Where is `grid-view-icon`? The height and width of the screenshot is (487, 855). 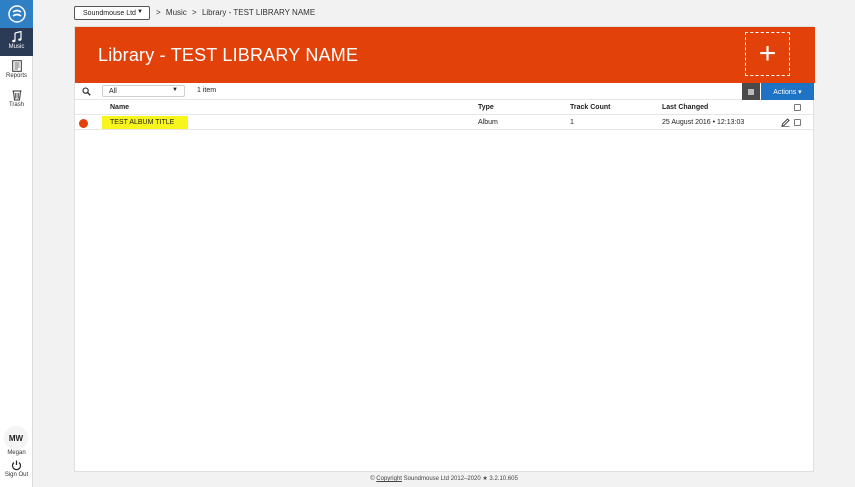 grid-view-icon is located at coordinates (751, 91).